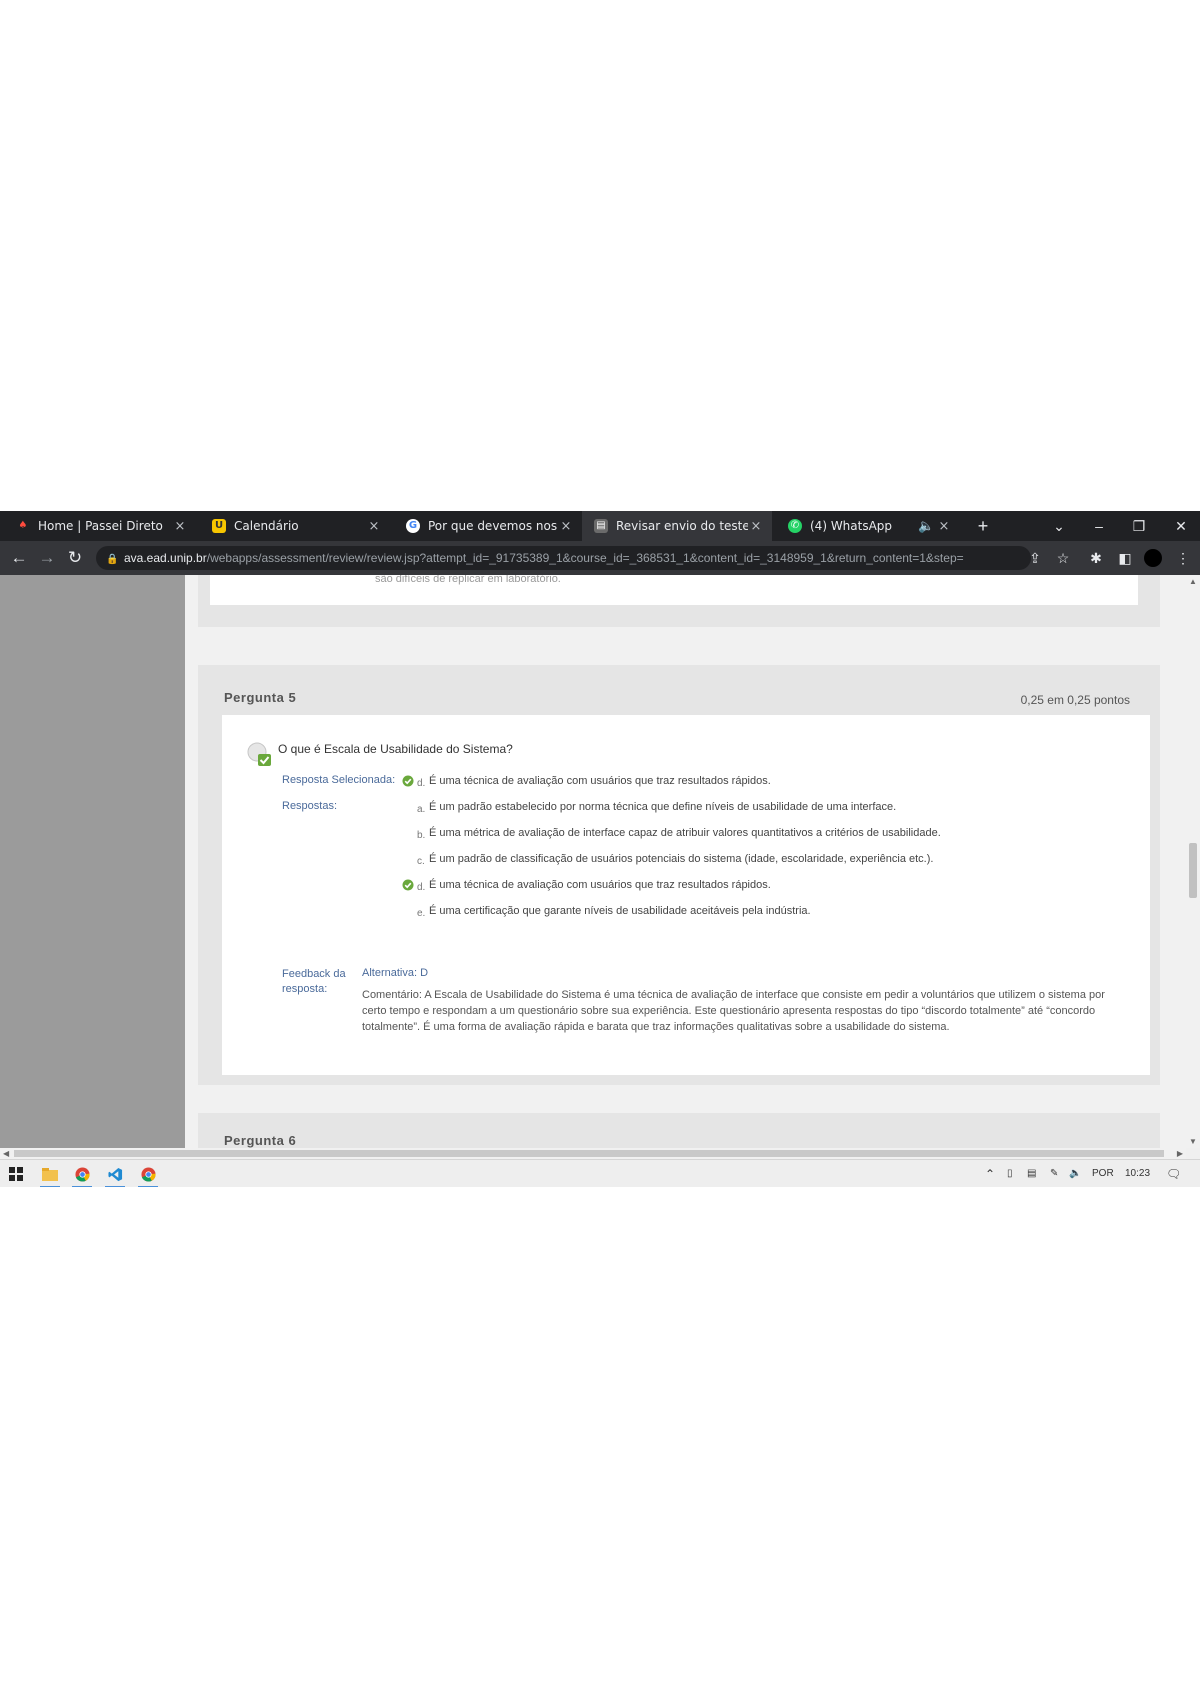 This screenshot has width=1200, height=1698. Describe the element at coordinates (266, 526) in the screenshot. I see `tab-title: Calendário` at that location.